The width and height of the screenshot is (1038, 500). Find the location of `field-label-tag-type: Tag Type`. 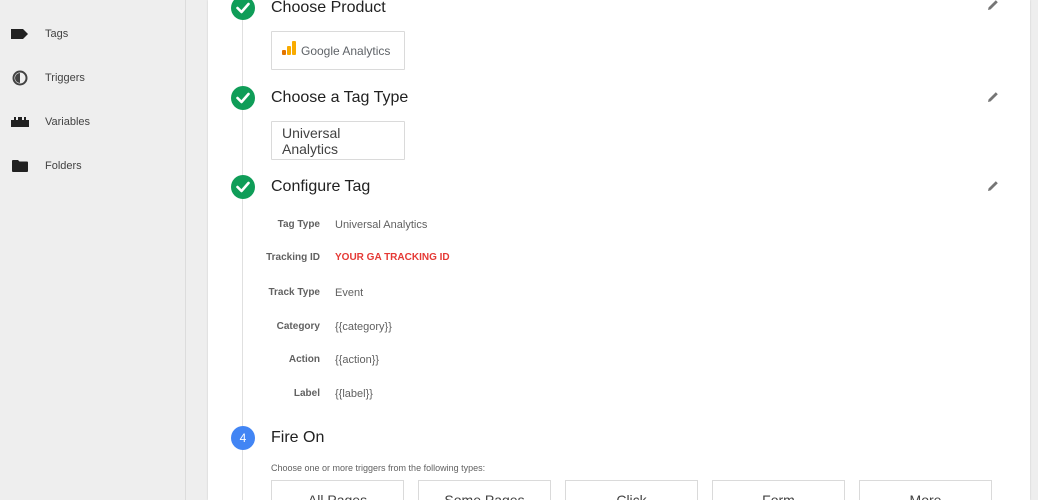

field-label-tag-type: Tag Type is located at coordinates (298, 224).